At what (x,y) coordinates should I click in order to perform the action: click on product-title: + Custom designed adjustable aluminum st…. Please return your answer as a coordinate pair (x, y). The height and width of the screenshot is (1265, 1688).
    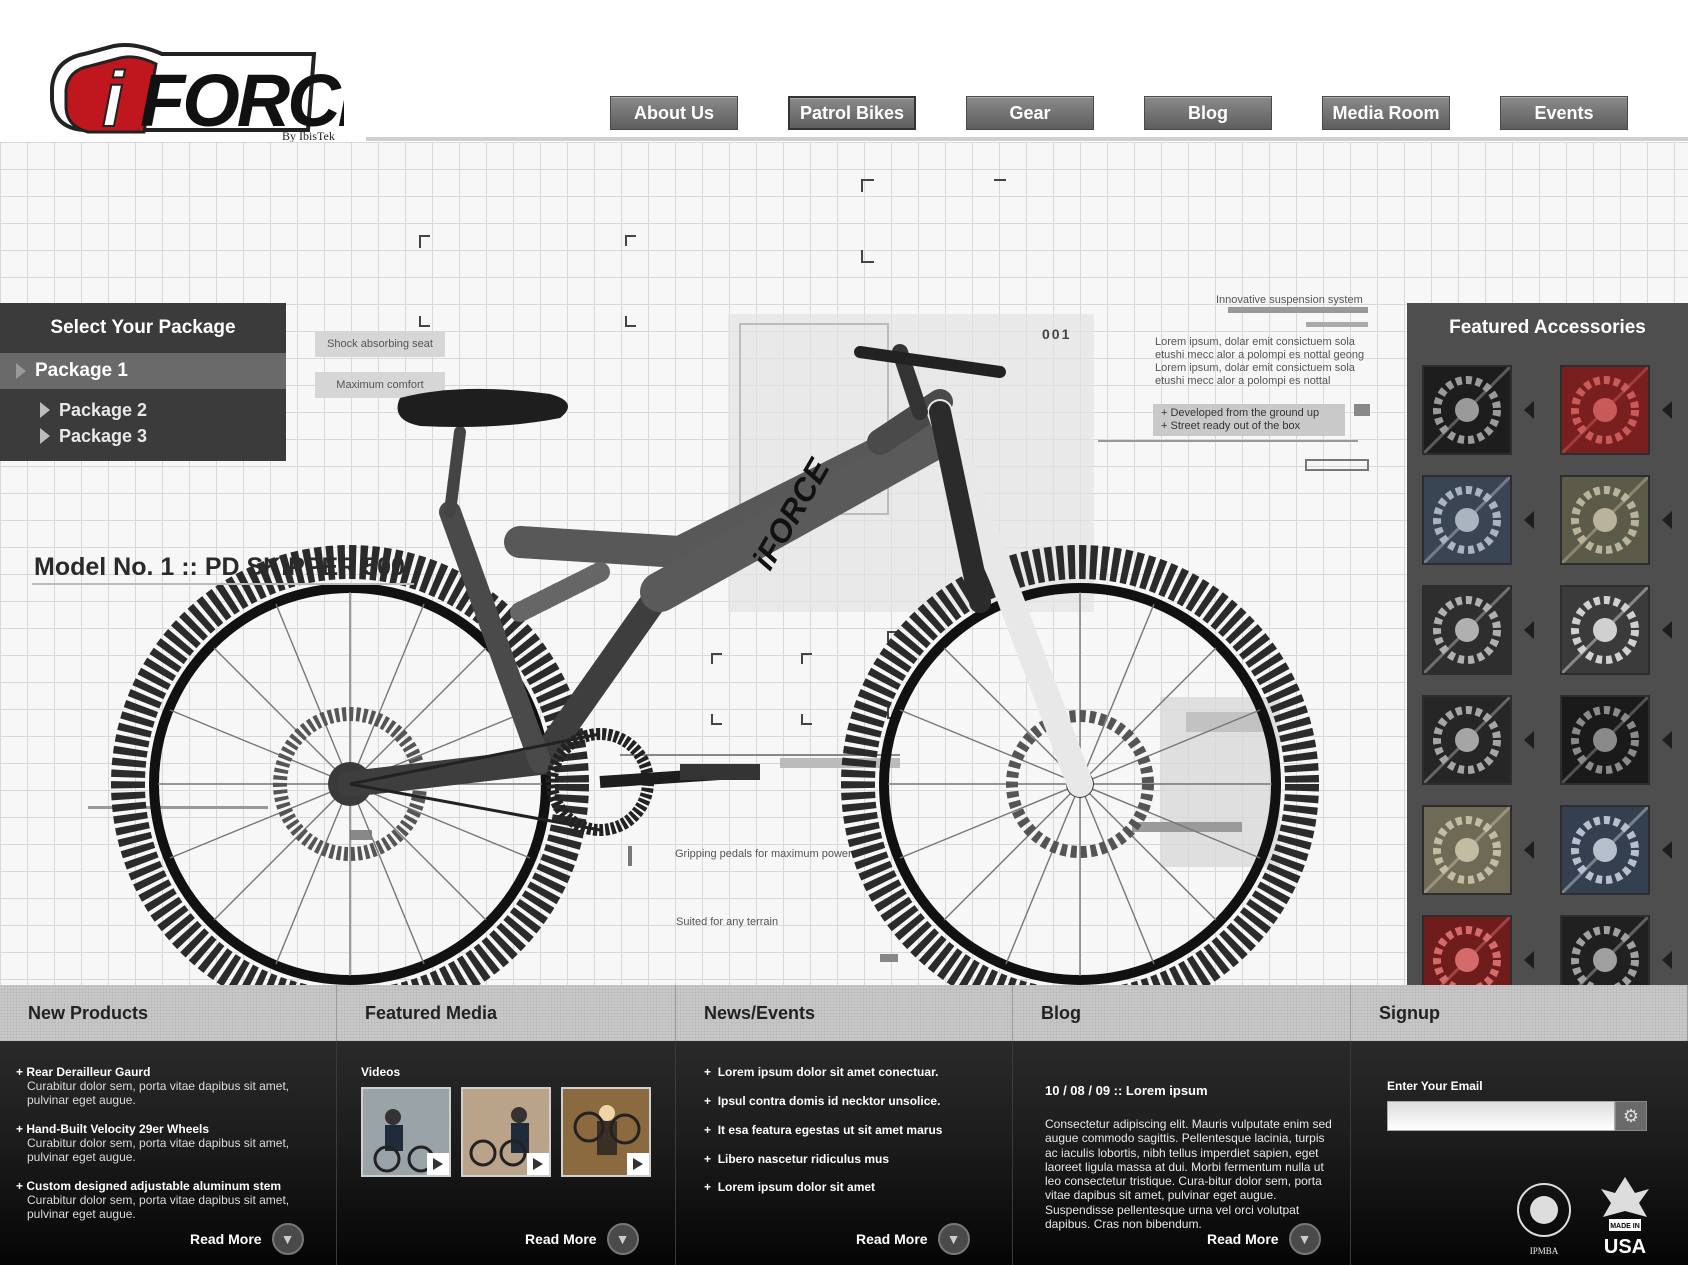
    Looking at the image, I should click on (149, 1186).